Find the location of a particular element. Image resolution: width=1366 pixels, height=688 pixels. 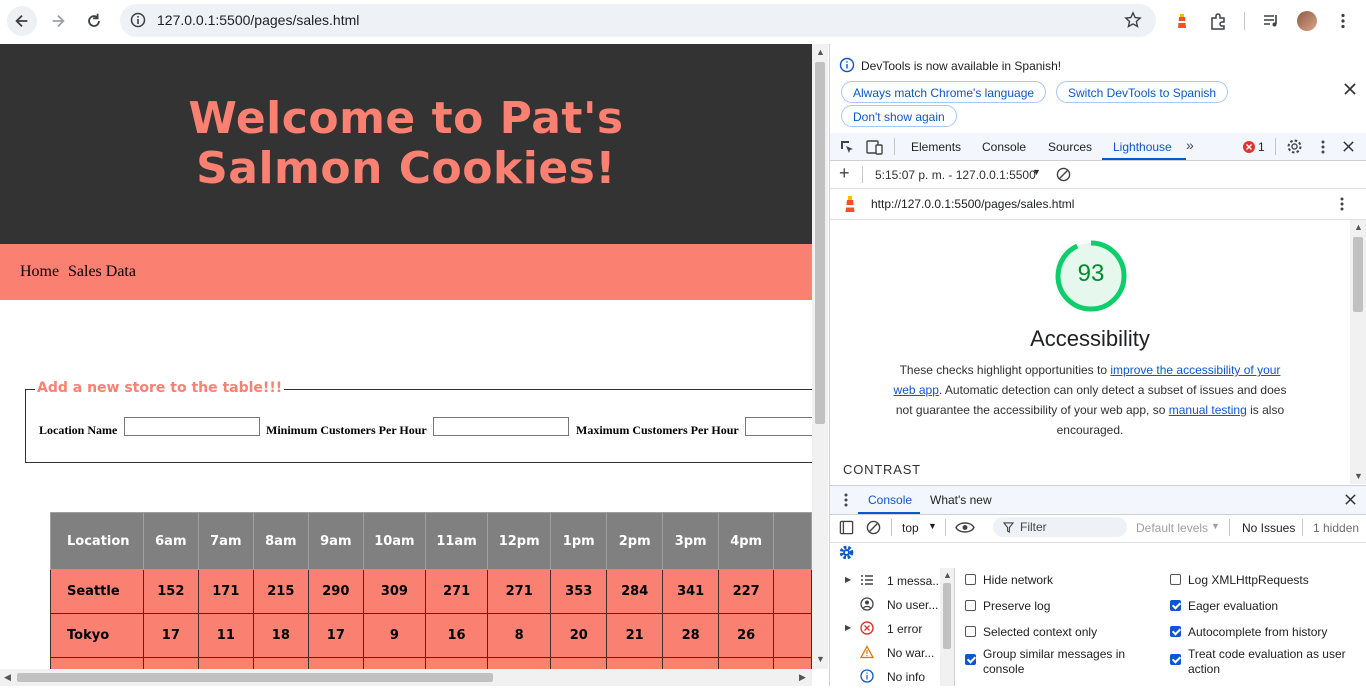

table-header-cell: 10am is located at coordinates (394, 541).